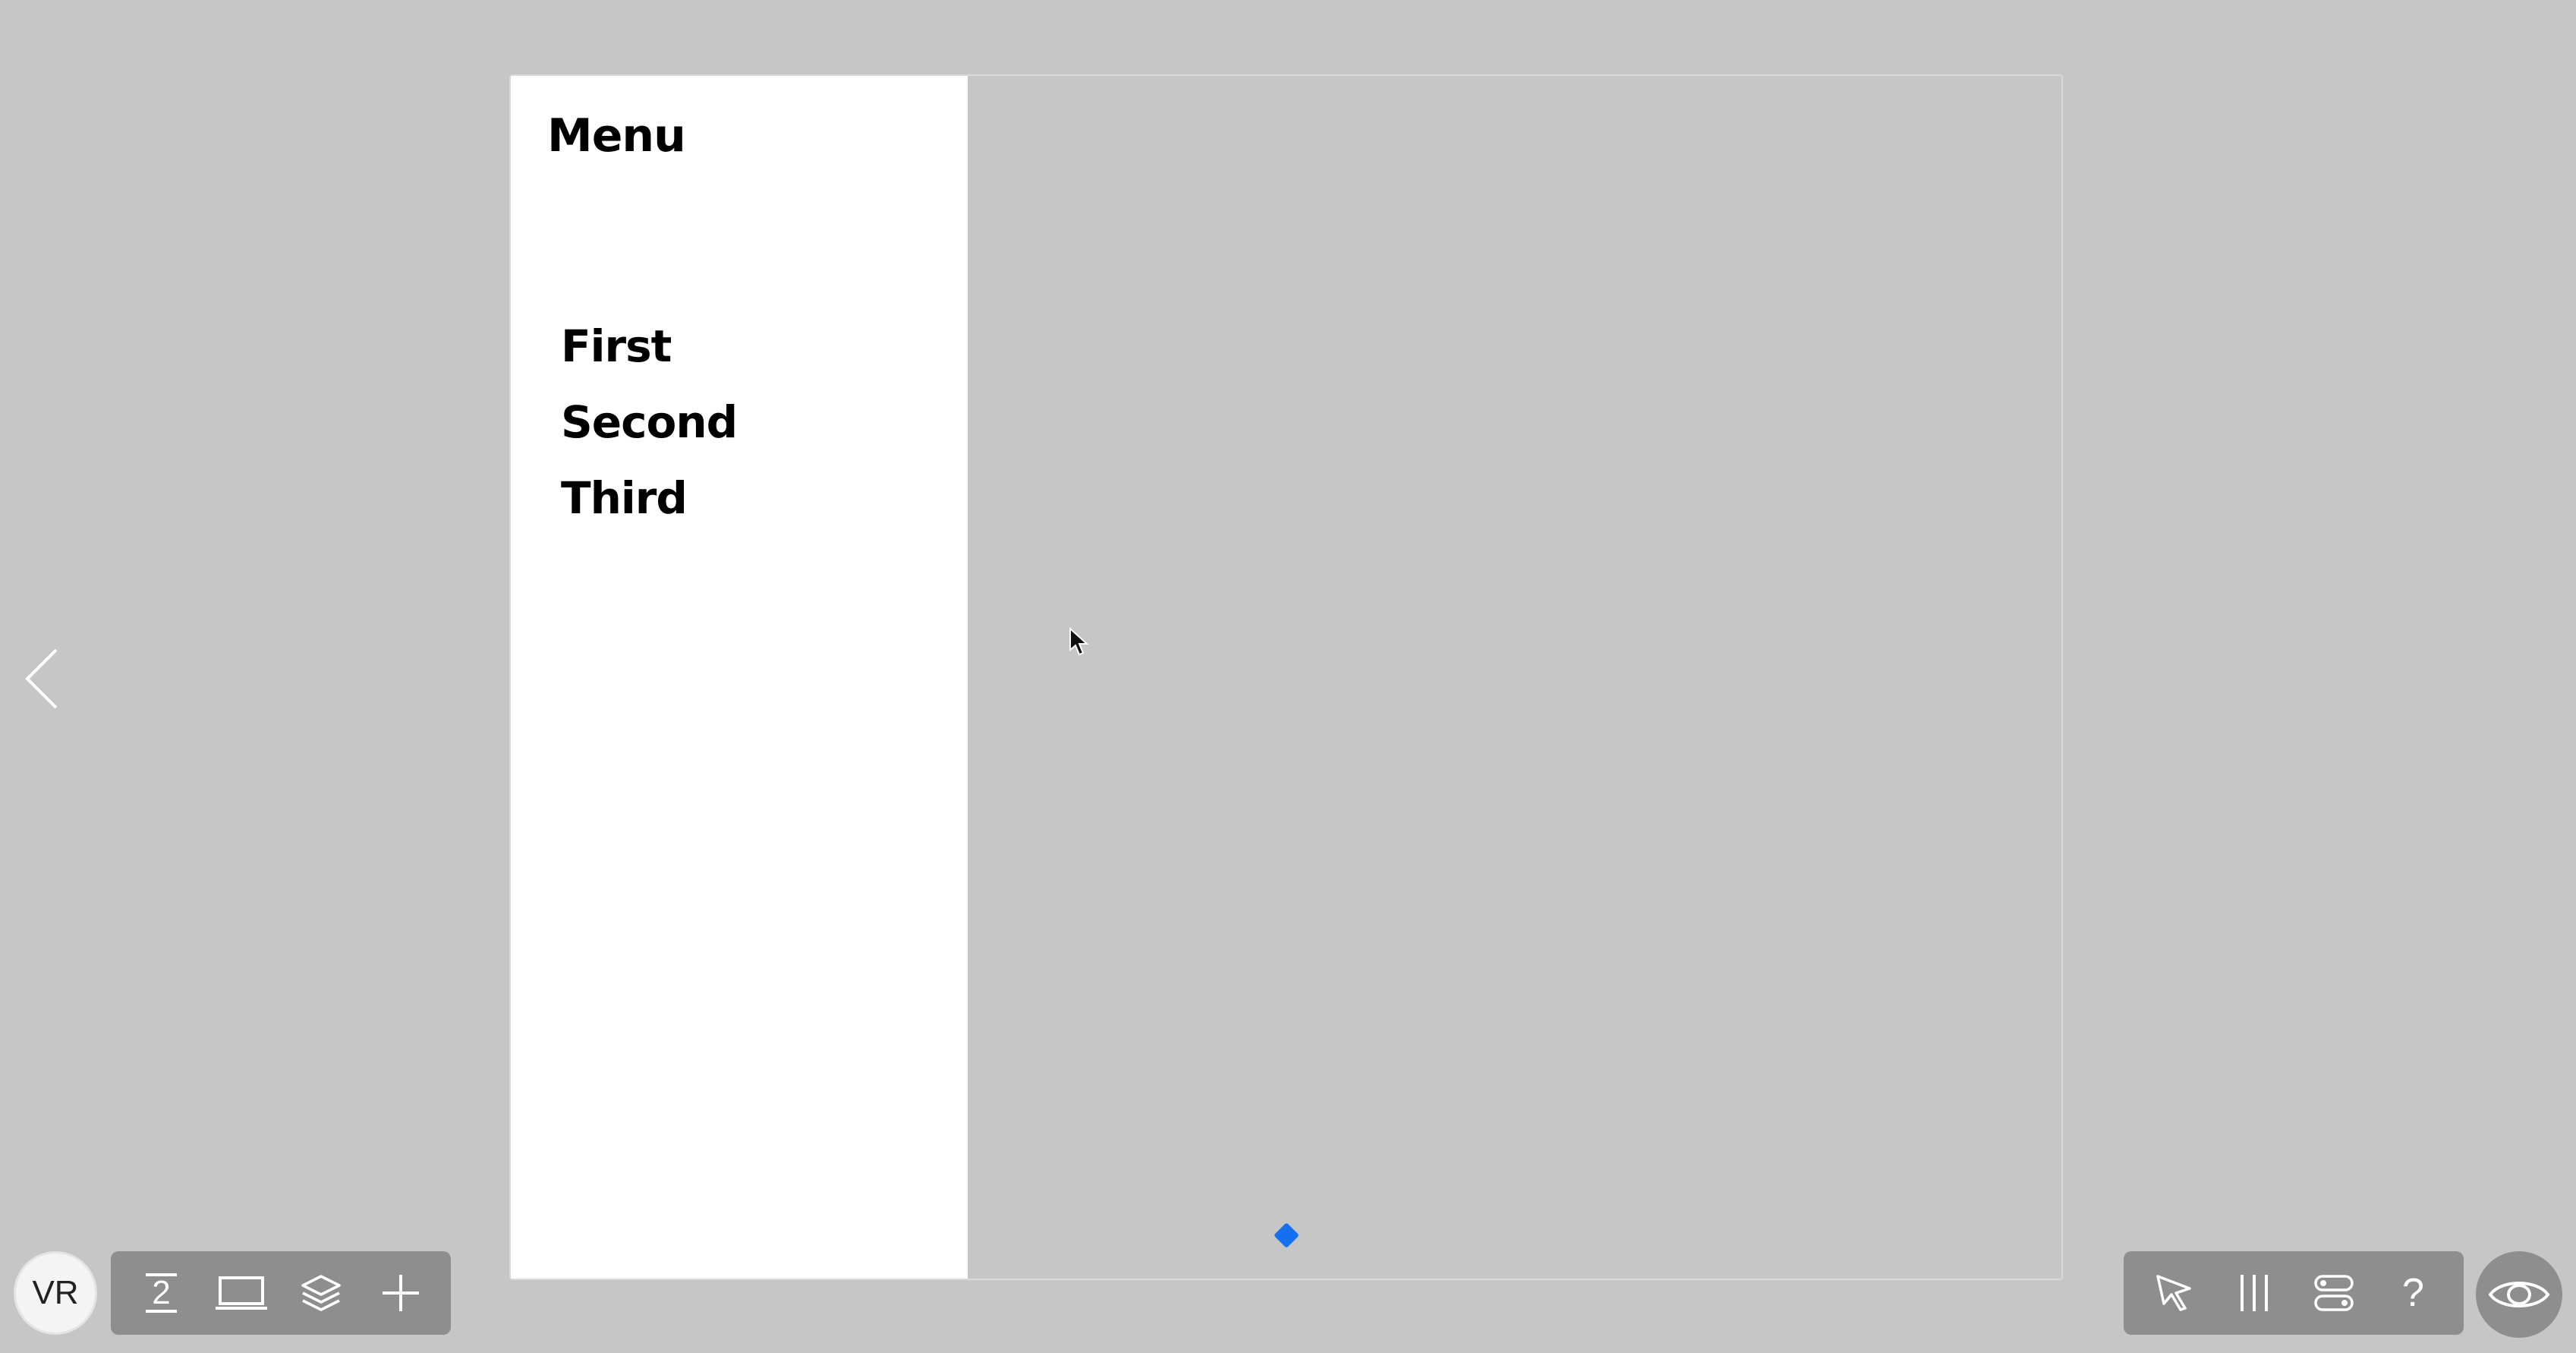  I want to click on columns-icon, so click(2254, 1293).